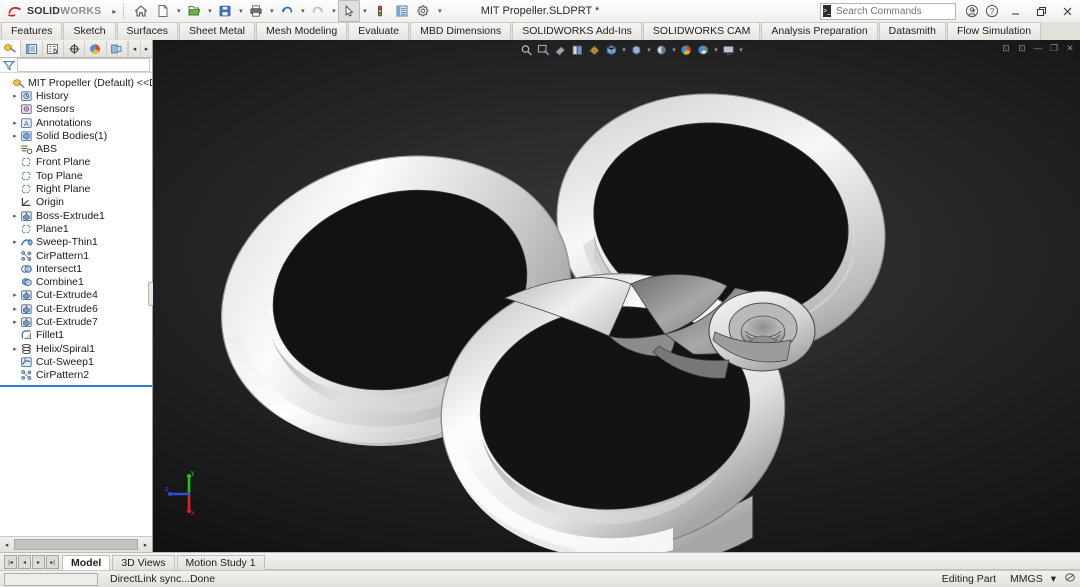 This screenshot has height=587, width=1080. Describe the element at coordinates (661, 50) in the screenshot. I see `edit-appearance-icon` at that location.